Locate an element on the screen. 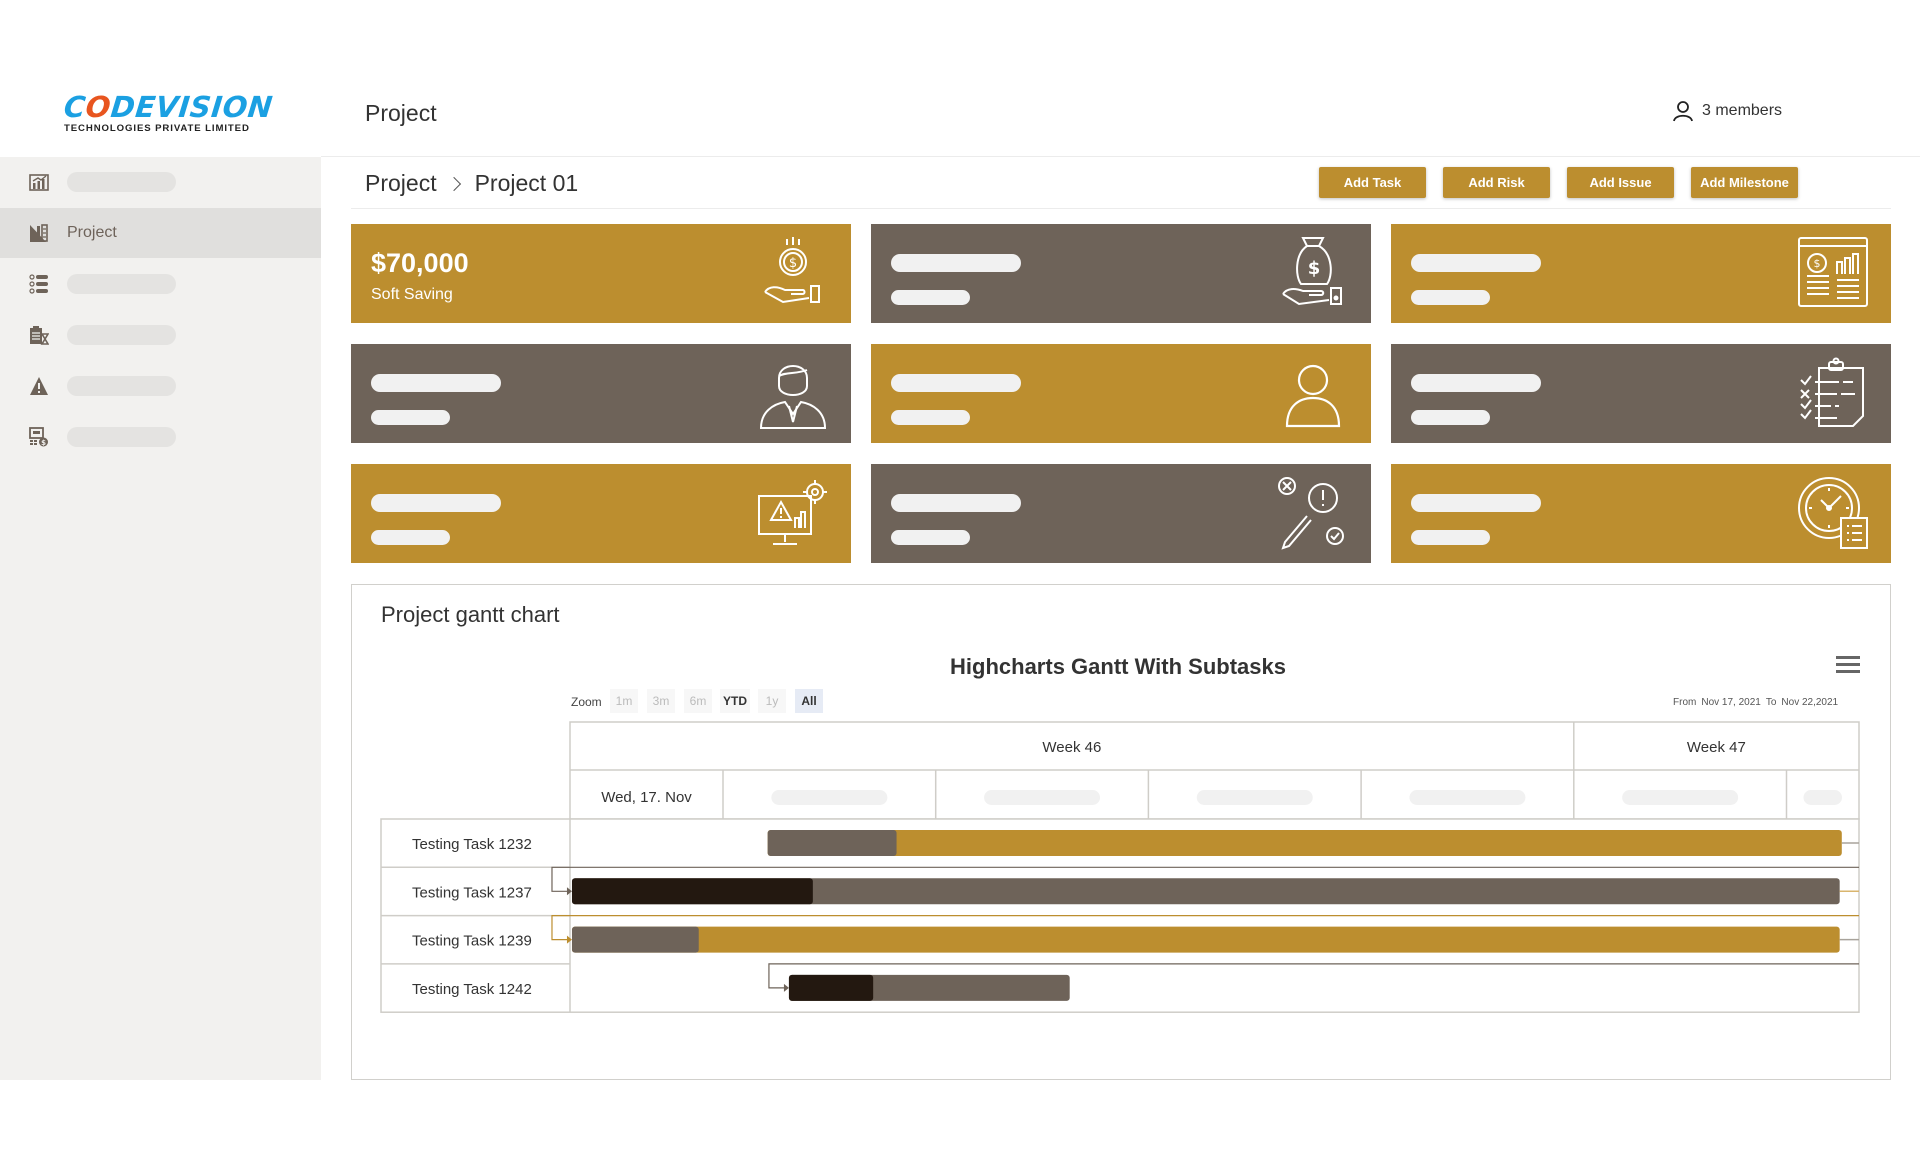 The height and width of the screenshot is (1156, 1920). week-label: Week 47 is located at coordinates (1716, 747).